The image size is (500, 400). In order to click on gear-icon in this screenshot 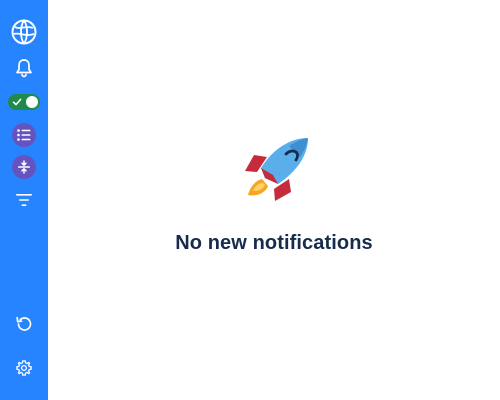, I will do `click(24, 368)`.